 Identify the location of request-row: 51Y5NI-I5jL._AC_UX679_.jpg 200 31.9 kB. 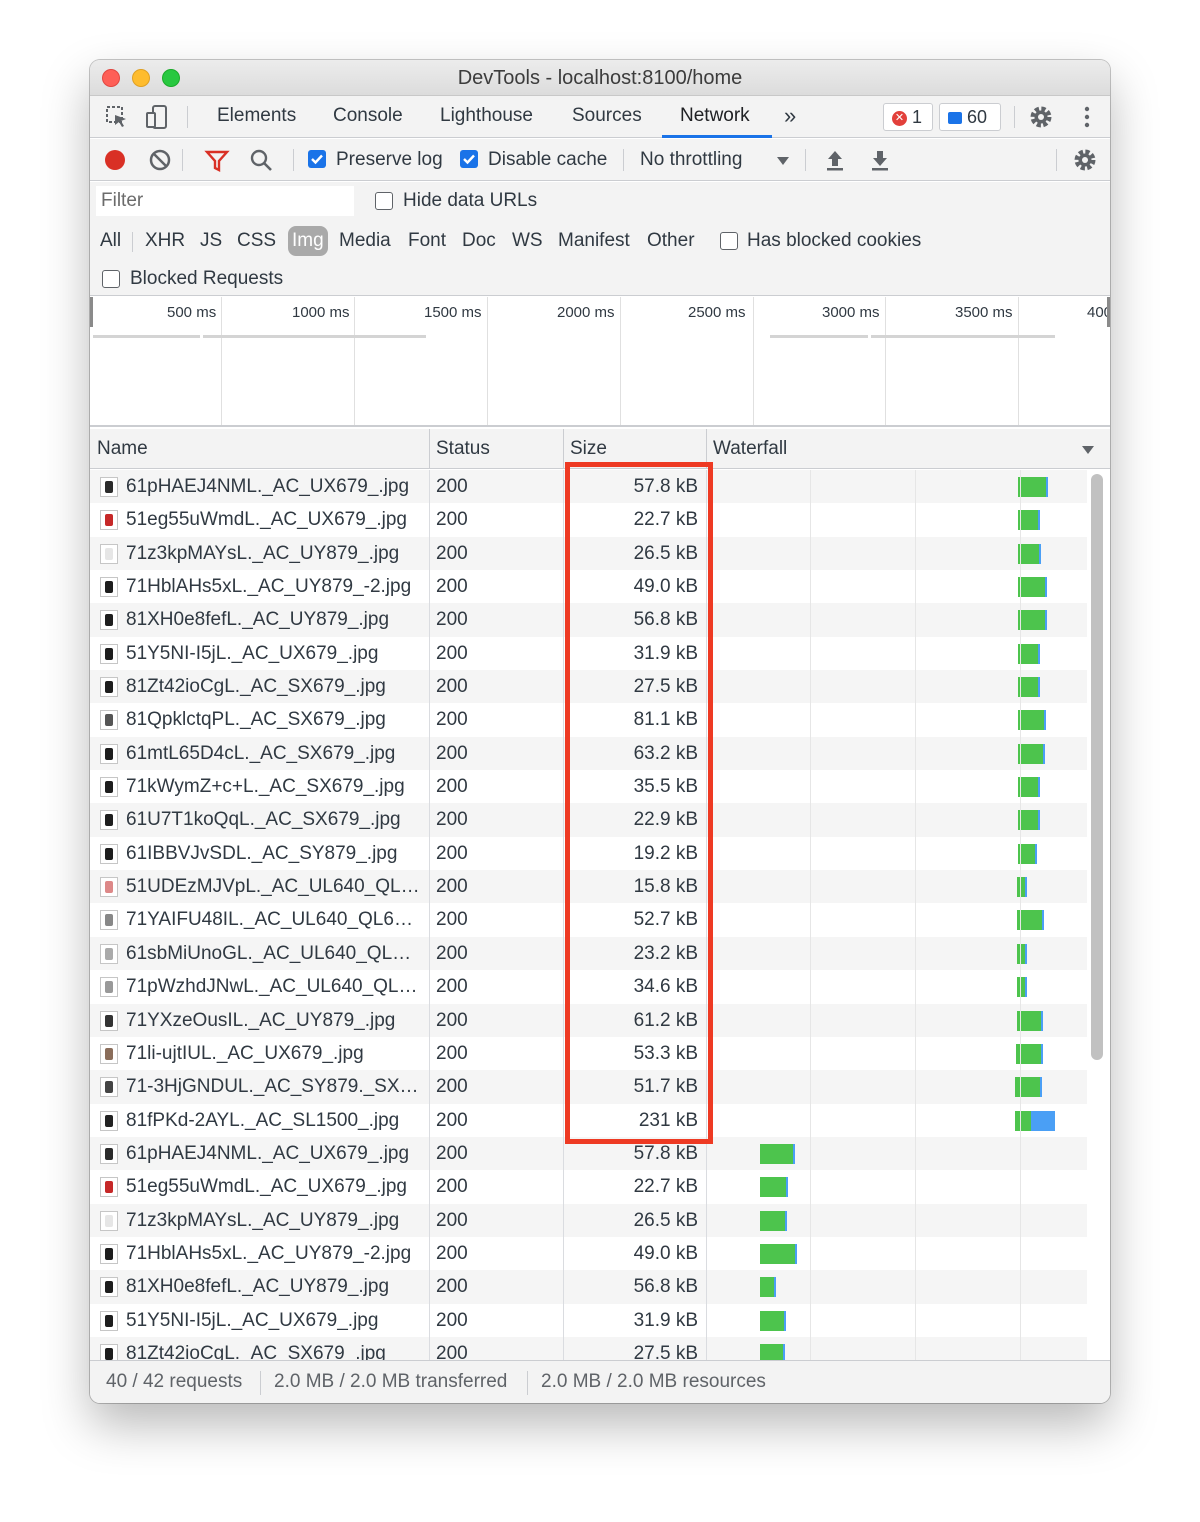
(588, 1320).